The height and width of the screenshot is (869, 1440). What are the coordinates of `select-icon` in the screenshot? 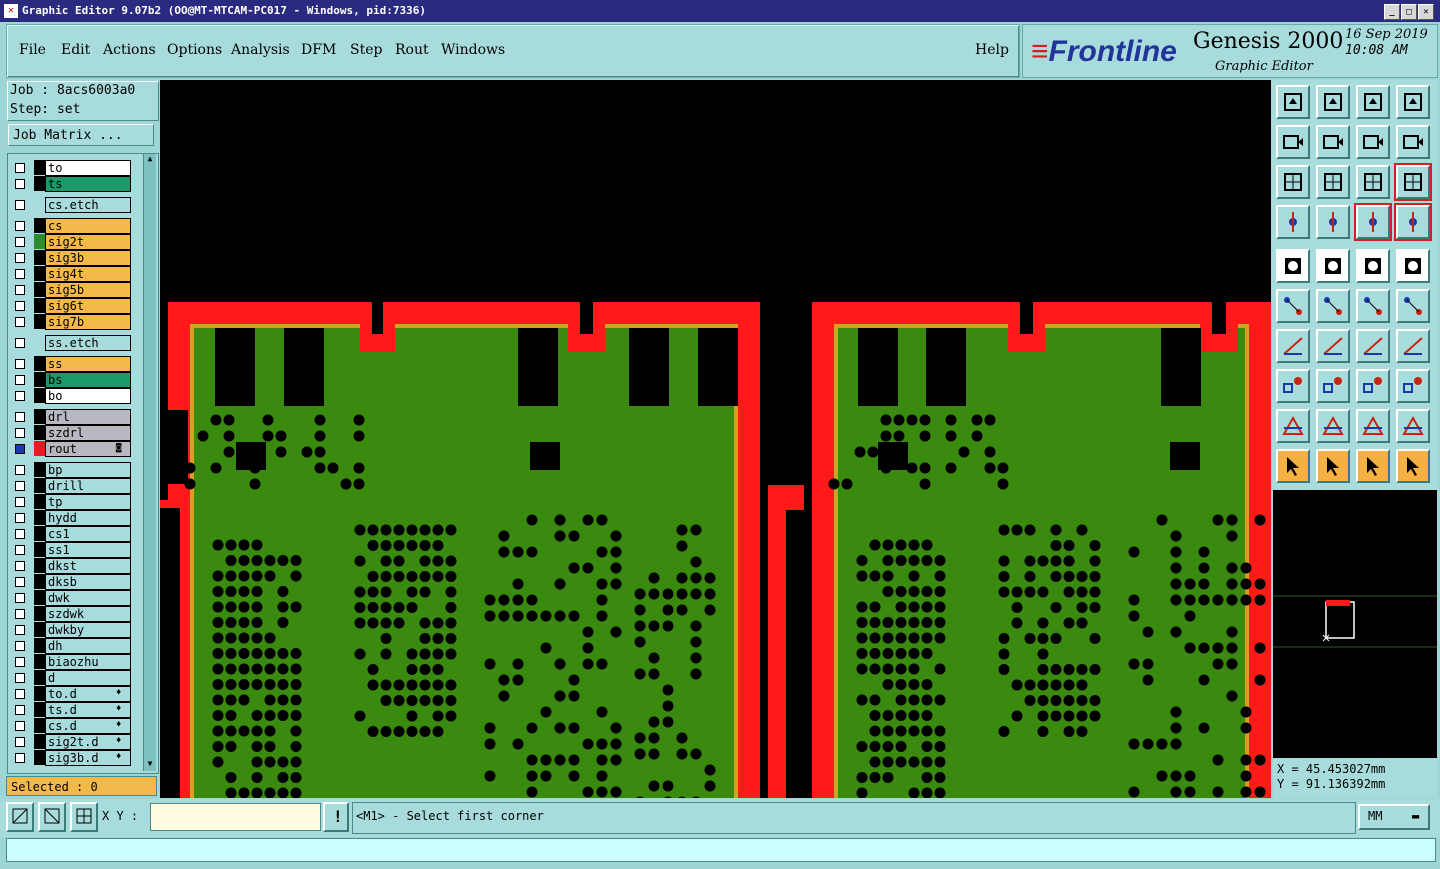 It's located at (1333, 466).